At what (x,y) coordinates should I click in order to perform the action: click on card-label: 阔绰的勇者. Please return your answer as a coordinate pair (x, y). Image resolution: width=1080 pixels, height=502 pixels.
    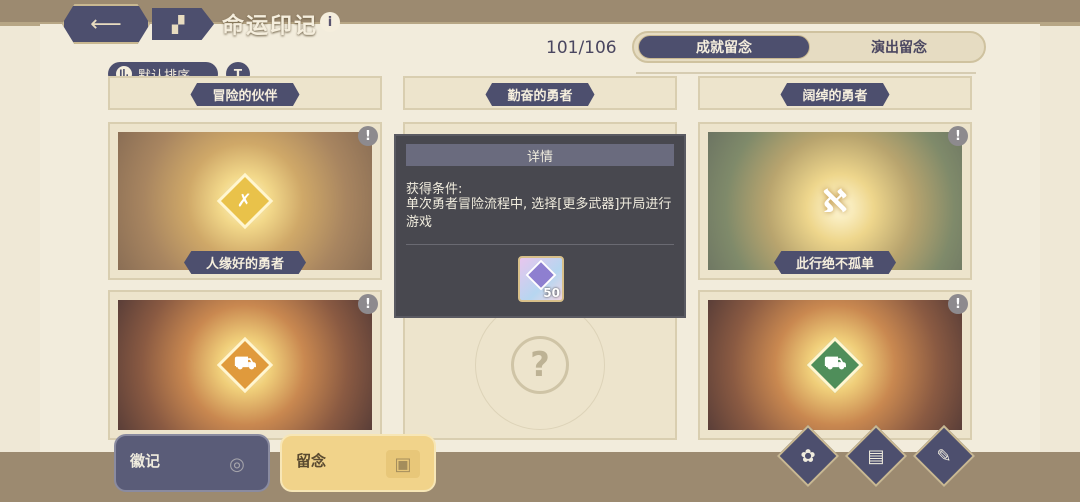
    Looking at the image, I should click on (835, 94).